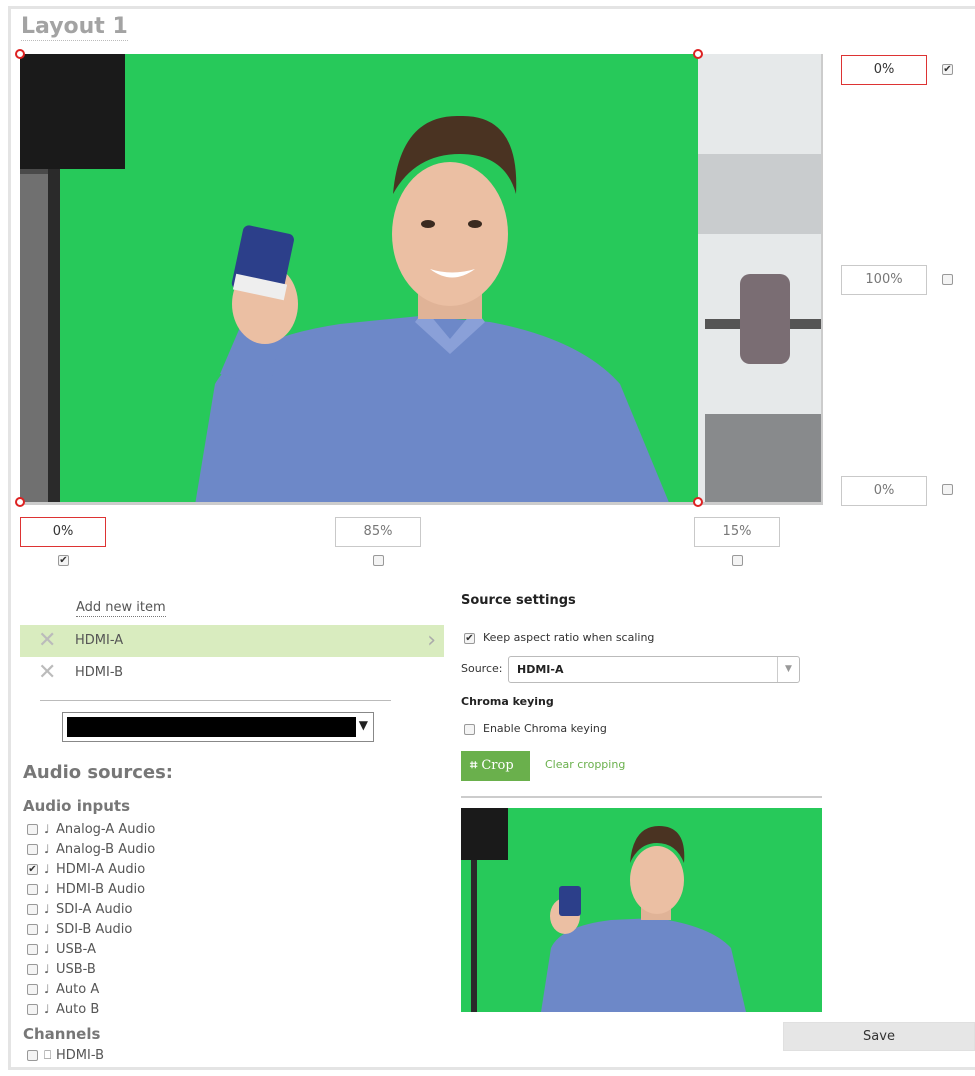  Describe the element at coordinates (474, 765) in the screenshot. I see `crop-icon: ⌗` at that location.